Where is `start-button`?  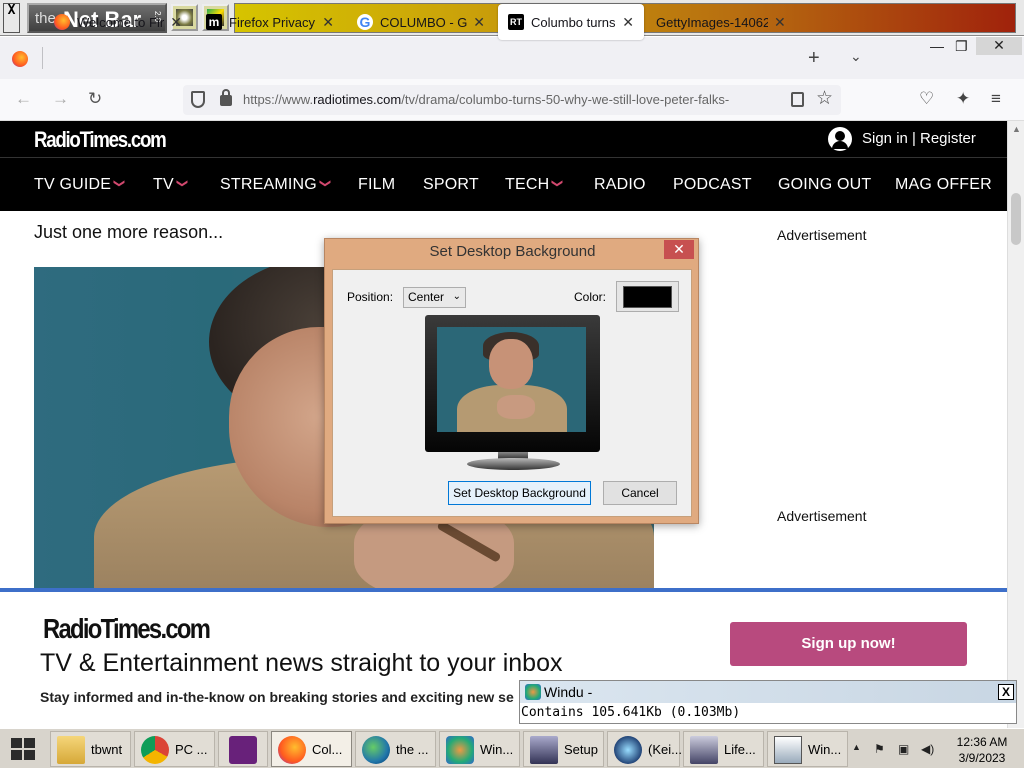
start-button is located at coordinates (23, 748).